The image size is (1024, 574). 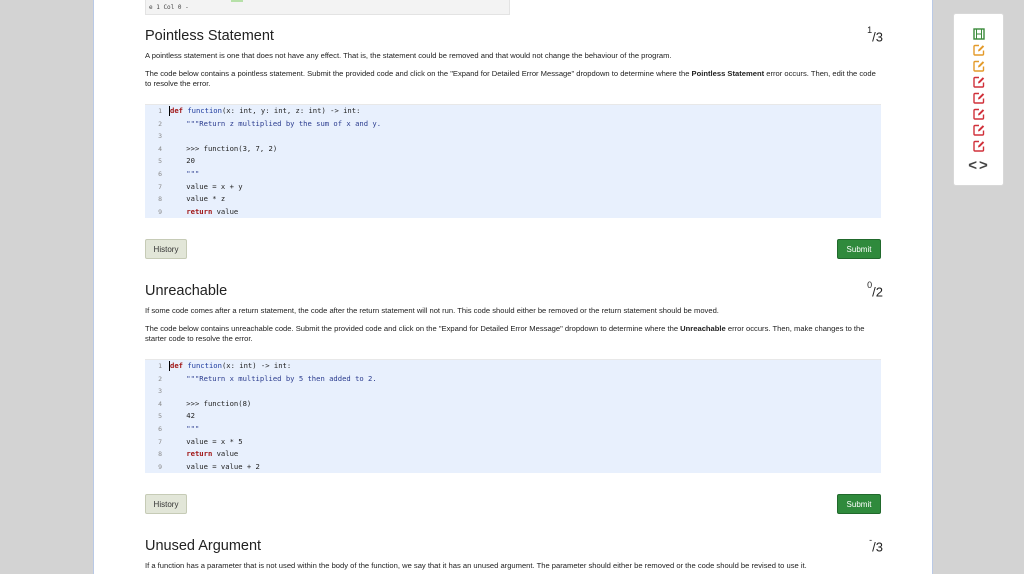 What do you see at coordinates (203, 546) in the screenshot?
I see `section-title: Unused Argument` at bounding box center [203, 546].